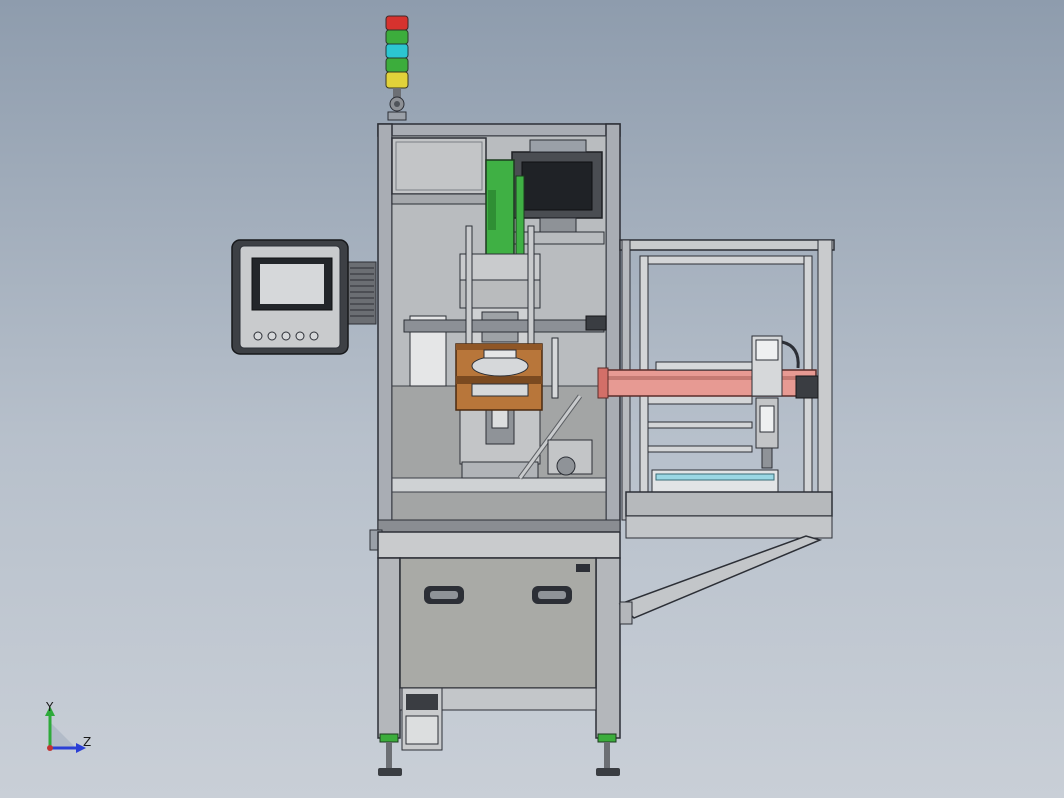 This screenshot has width=1064, height=798. I want to click on gripper-module, so click(775, 402).